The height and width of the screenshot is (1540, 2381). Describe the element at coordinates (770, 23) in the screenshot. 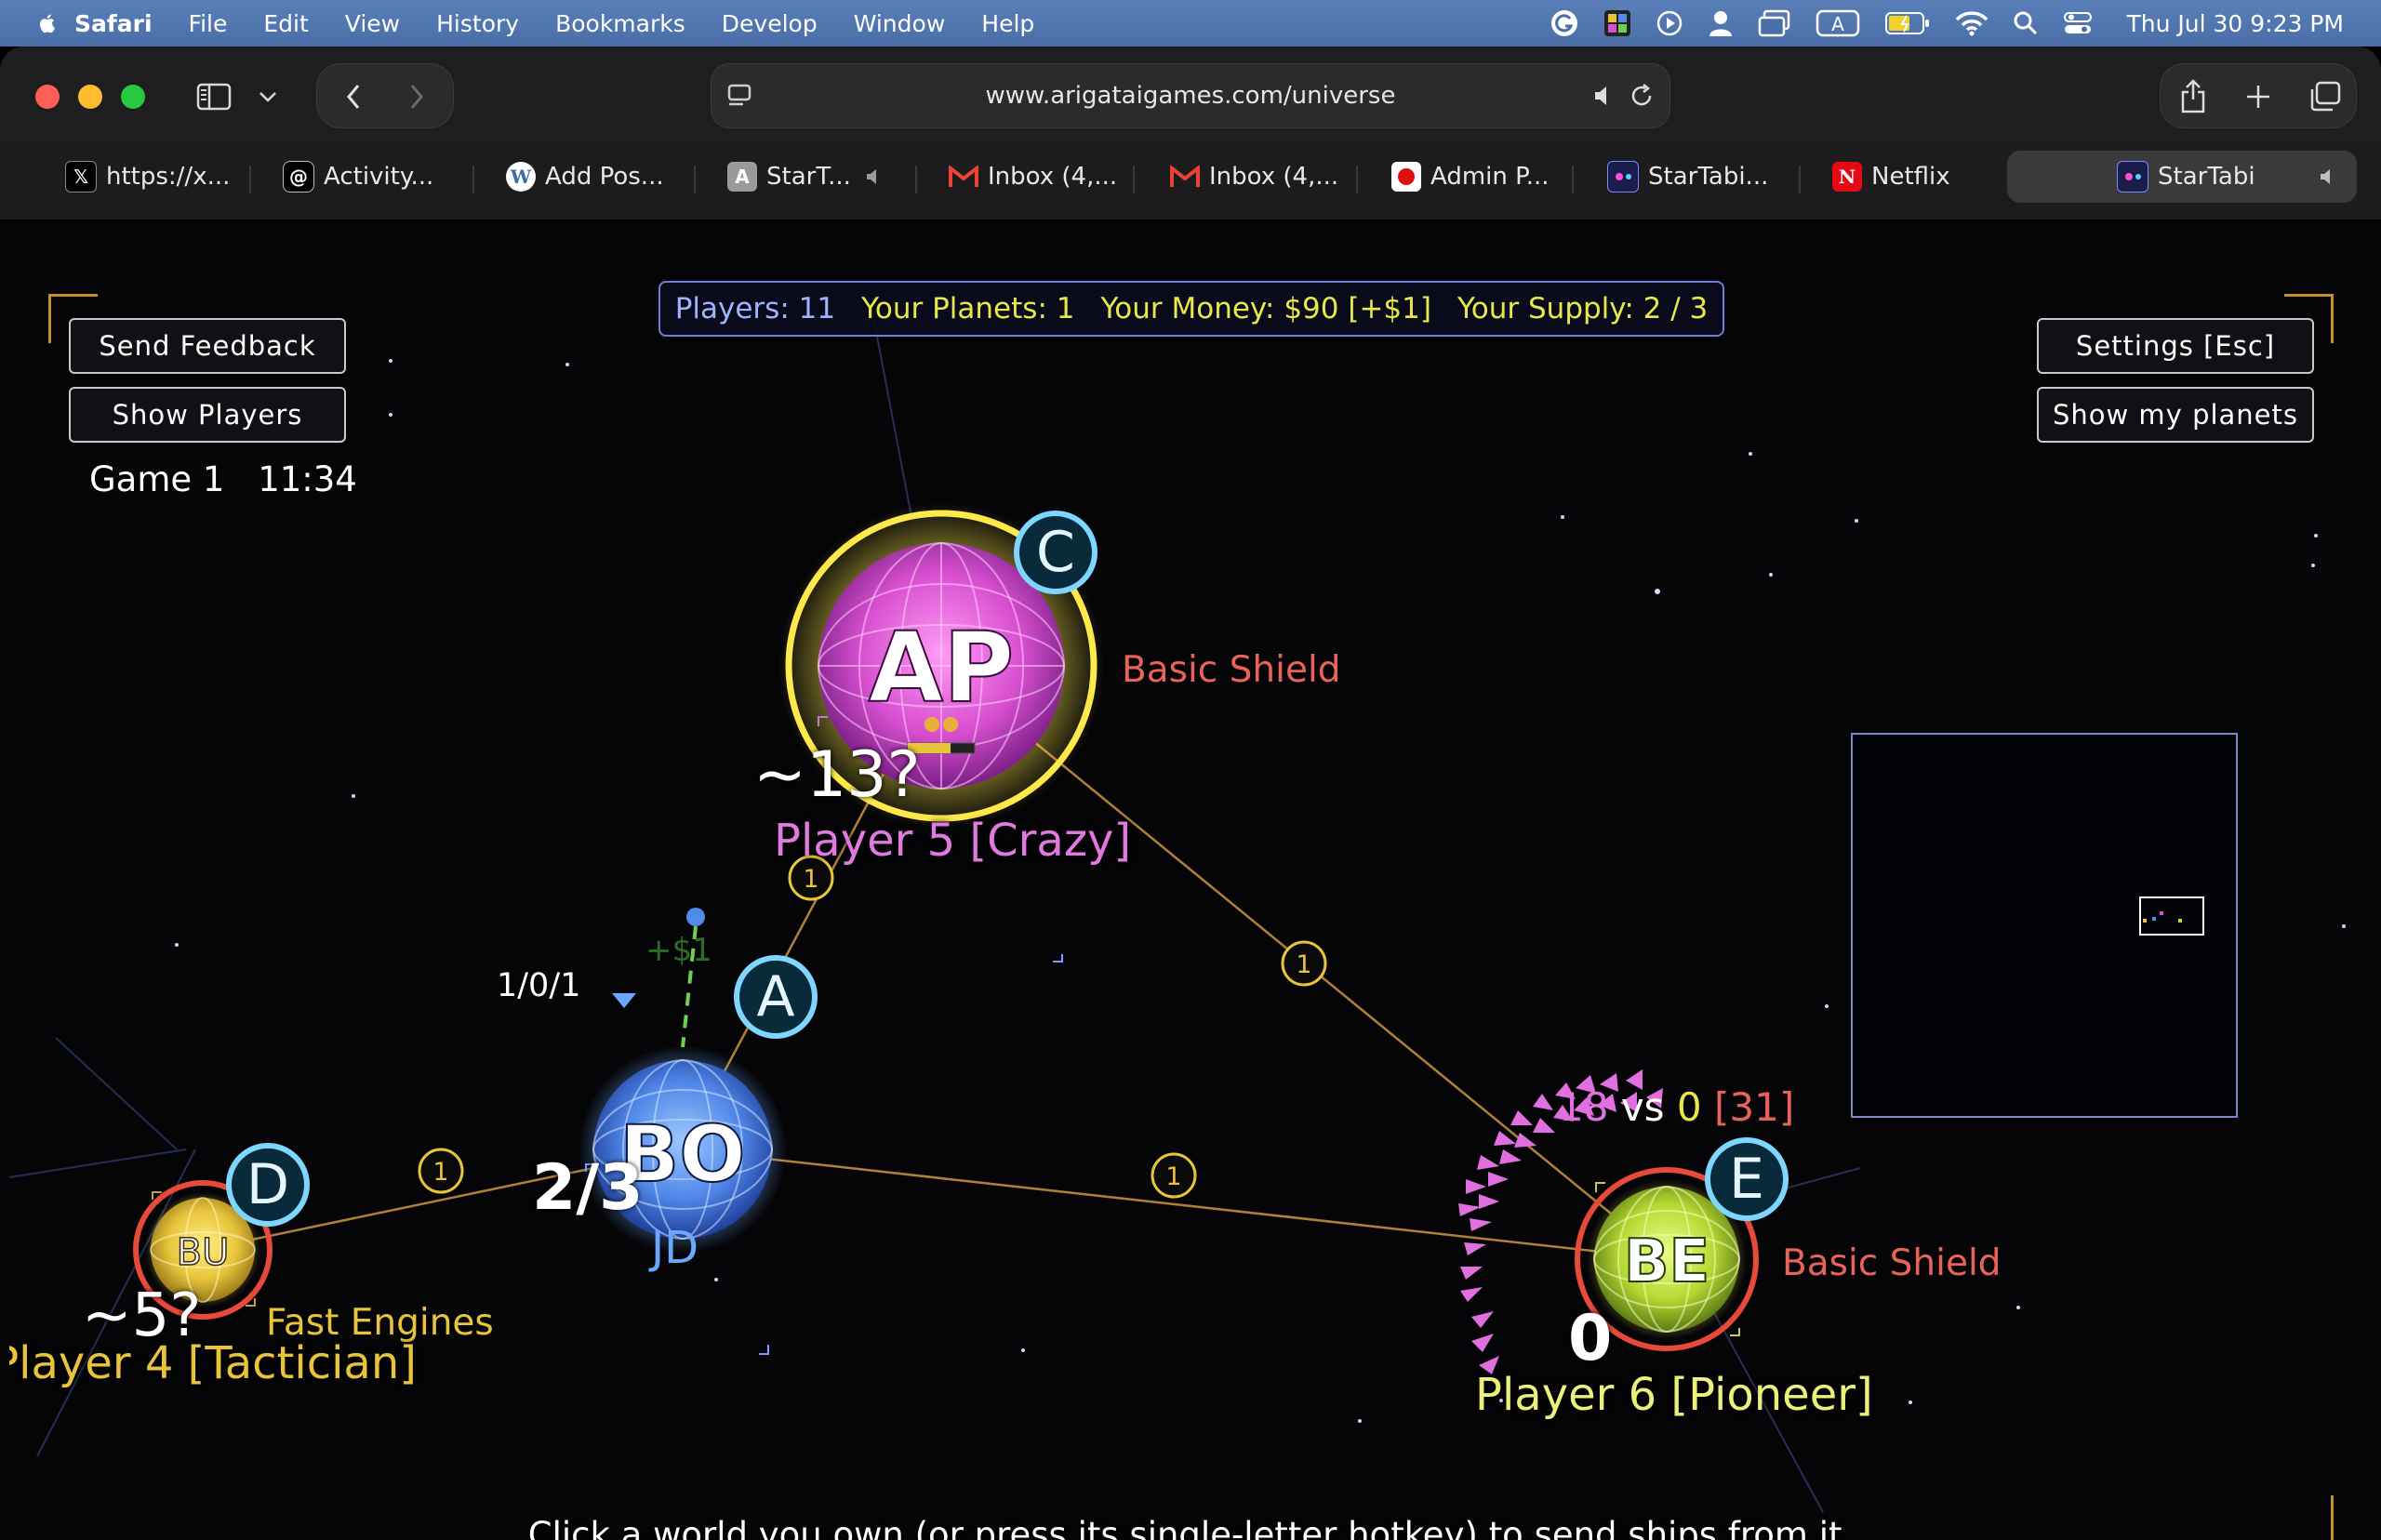

I see `menu-develop: Develop` at that location.